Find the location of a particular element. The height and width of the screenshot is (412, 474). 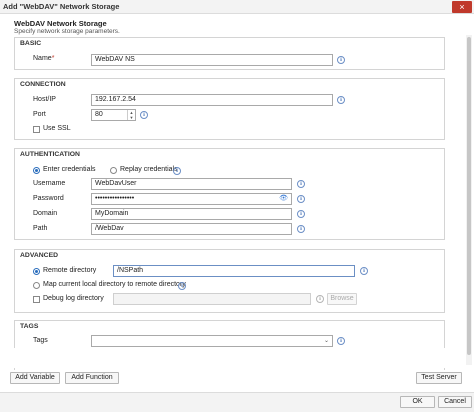

path-label: Path is located at coordinates (40, 228).